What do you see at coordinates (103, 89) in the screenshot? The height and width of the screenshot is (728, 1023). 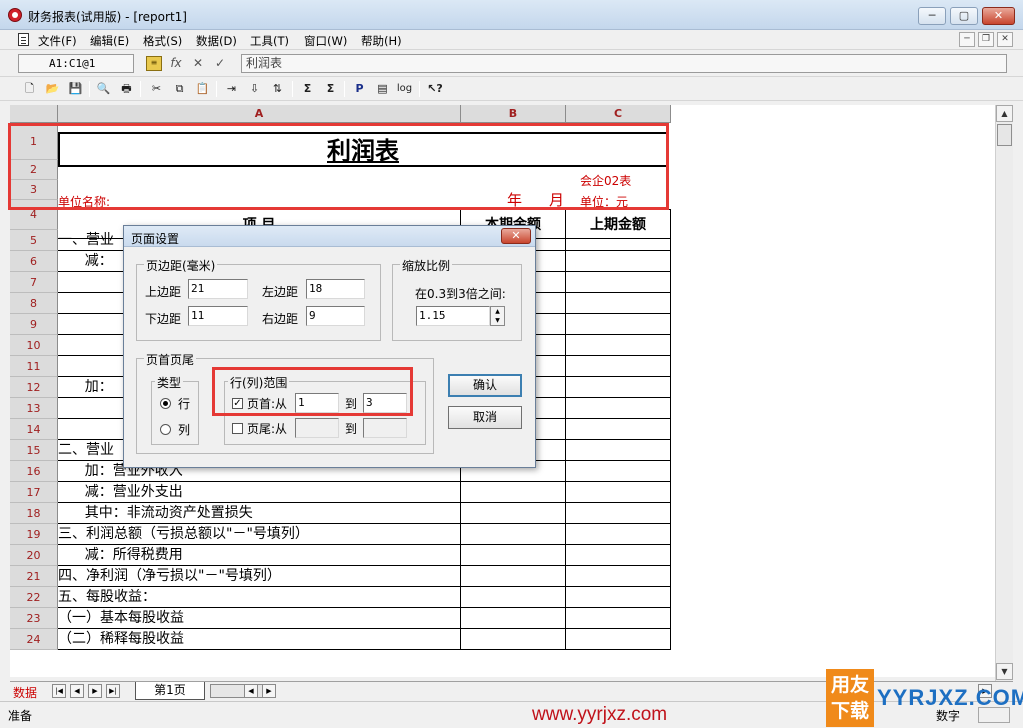 I see `print-preview-icon: 🔍` at bounding box center [103, 89].